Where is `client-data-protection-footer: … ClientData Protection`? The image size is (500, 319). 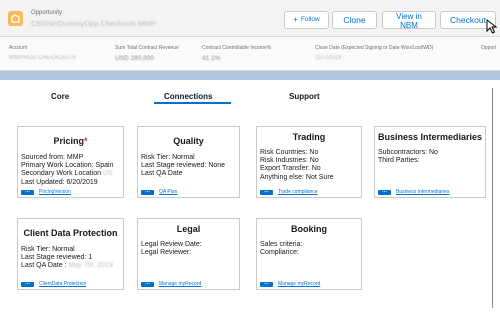 client-data-protection-footer: … ClientData Protection is located at coordinates (53, 283).